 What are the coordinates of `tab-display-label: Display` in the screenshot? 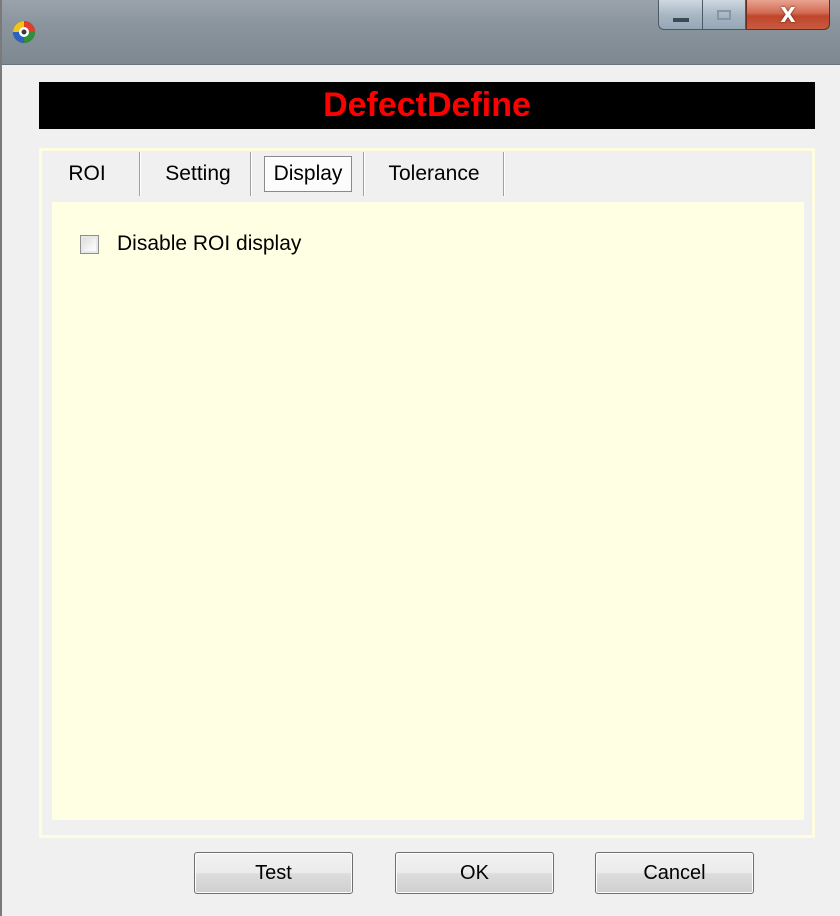 It's located at (308, 173).